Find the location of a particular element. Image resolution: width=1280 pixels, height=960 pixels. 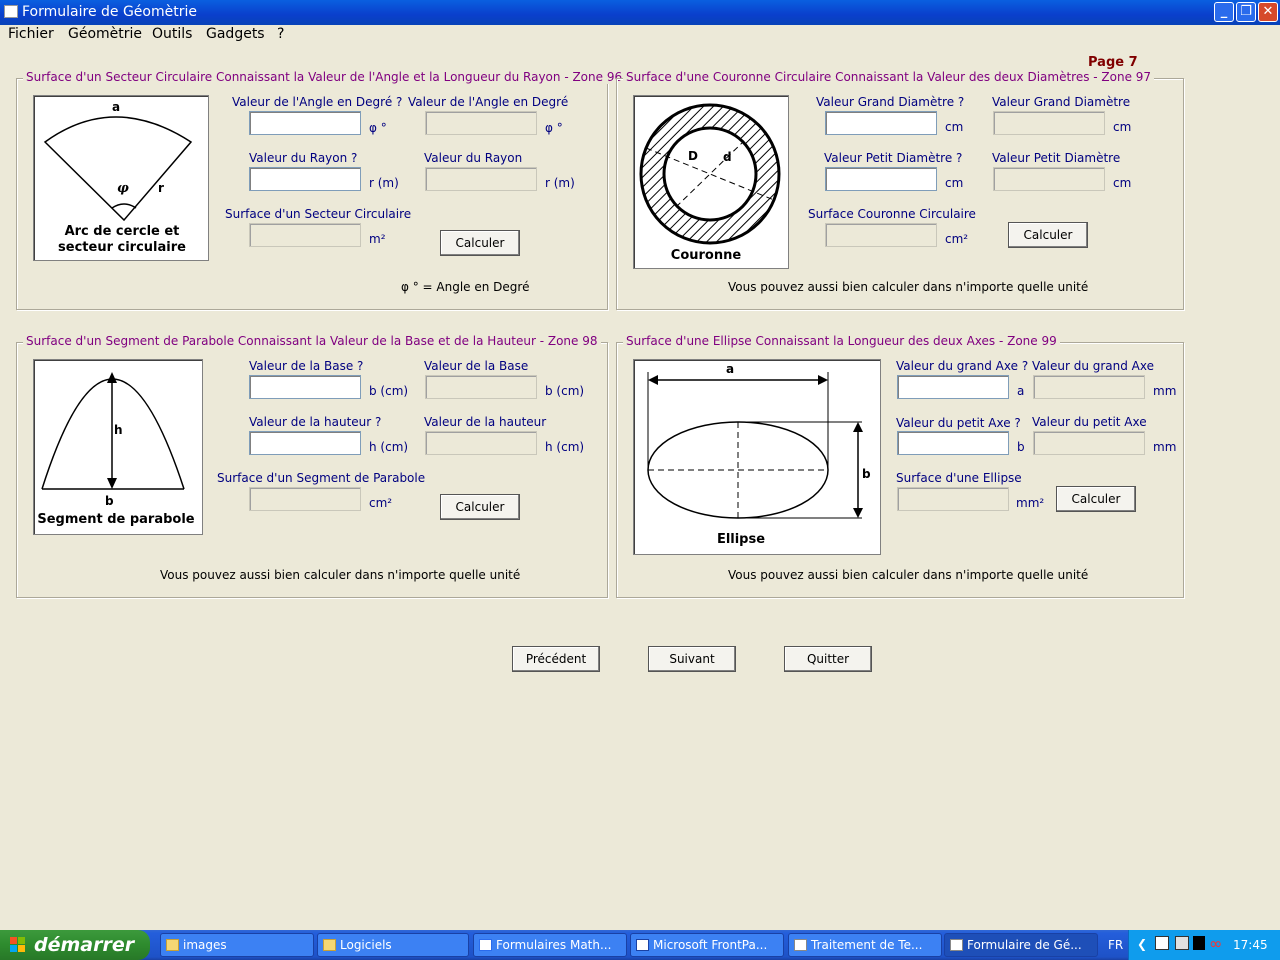

parabola-label-b: b is located at coordinates (109, 501).